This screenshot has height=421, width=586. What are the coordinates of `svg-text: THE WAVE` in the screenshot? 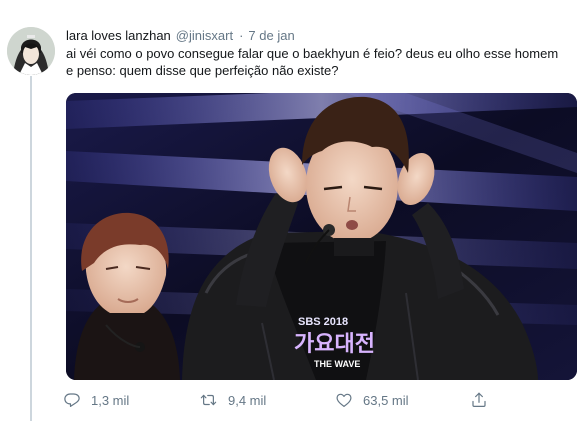 It's located at (337, 364).